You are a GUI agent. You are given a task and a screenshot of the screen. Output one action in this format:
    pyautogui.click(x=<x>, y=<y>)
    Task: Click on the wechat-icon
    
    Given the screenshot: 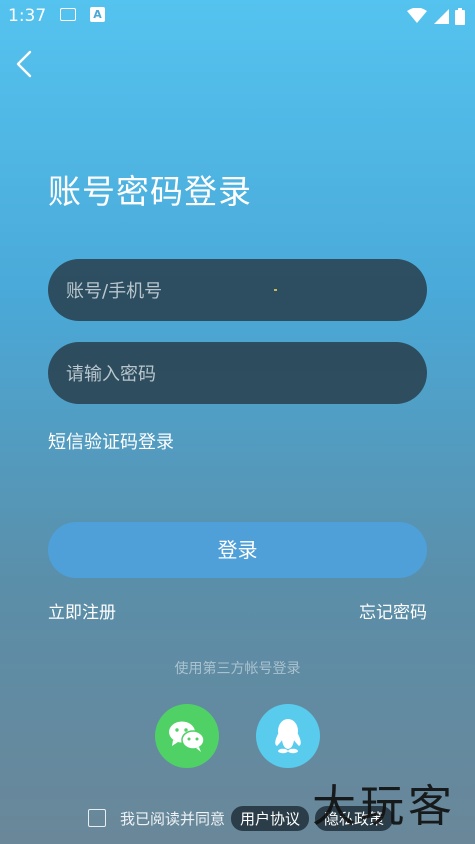 What is the action you would take?
    pyautogui.click(x=187, y=736)
    